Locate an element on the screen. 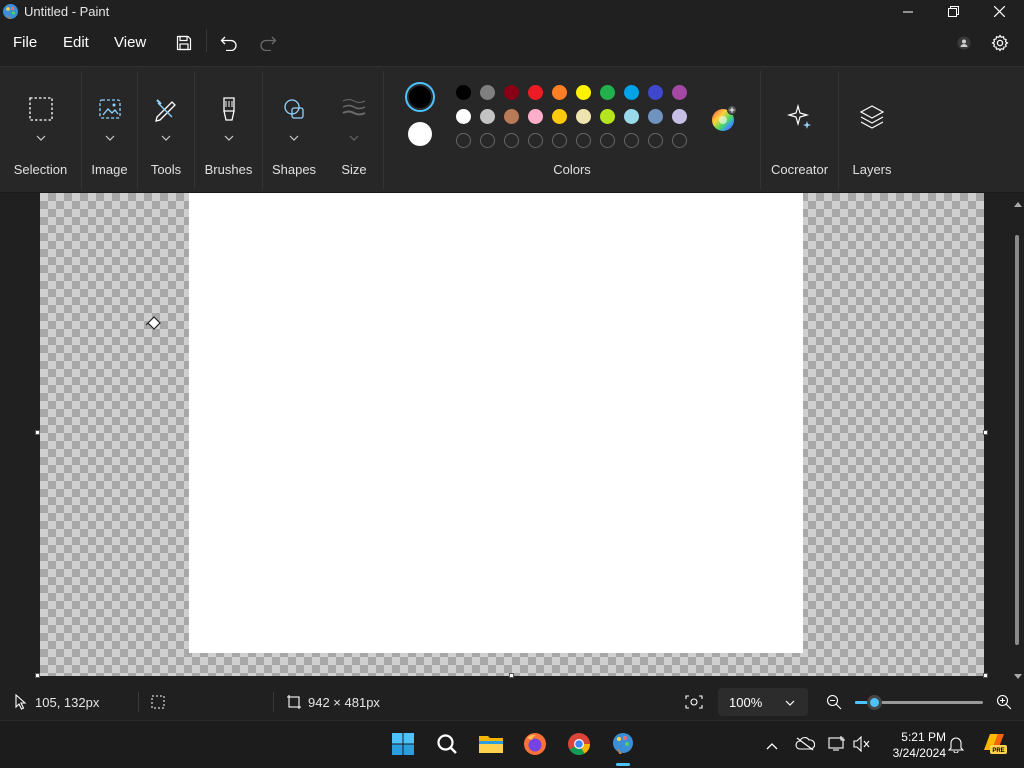 The width and height of the screenshot is (1024, 768). cocreator-group: Cocreator is located at coordinates (799, 130).